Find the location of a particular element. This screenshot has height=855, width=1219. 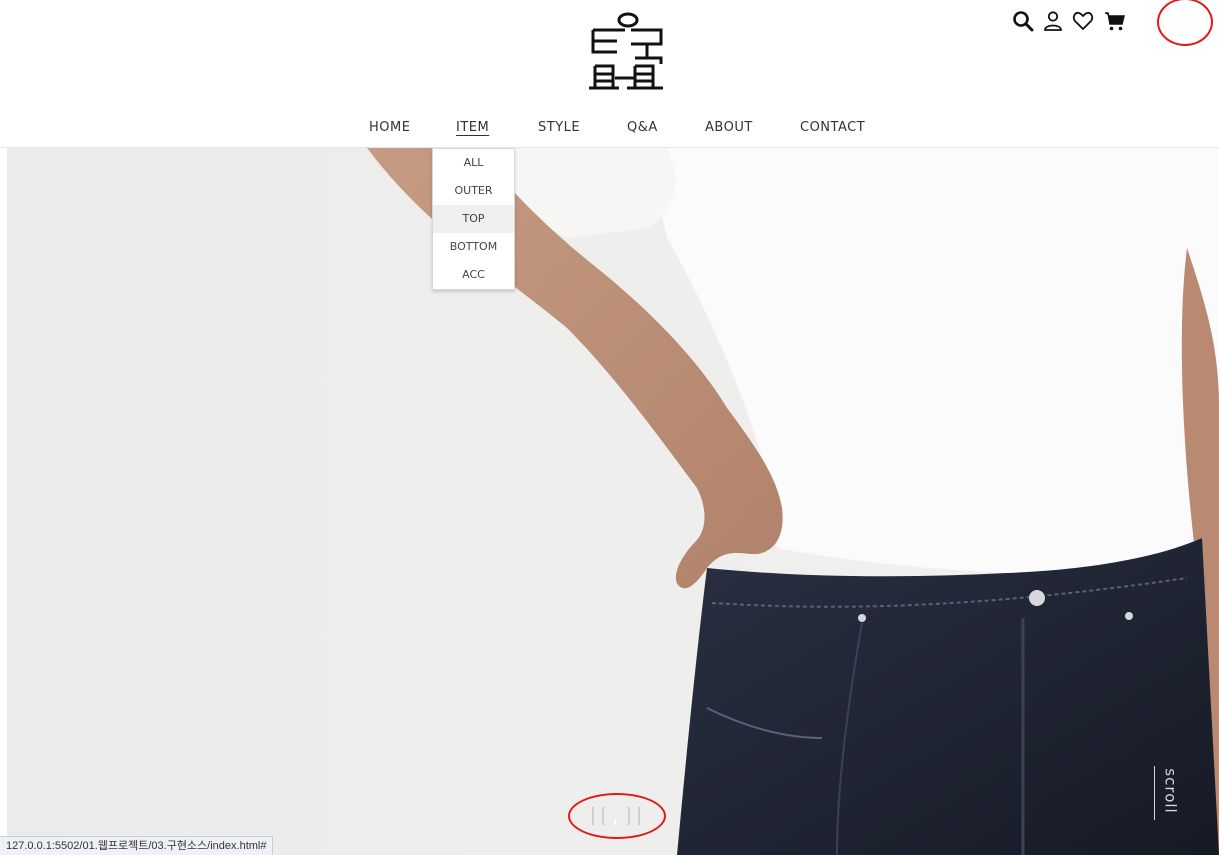

item-dropdown-menu: ALL OUTER TOP BOTTOM ACC is located at coordinates (473, 219).